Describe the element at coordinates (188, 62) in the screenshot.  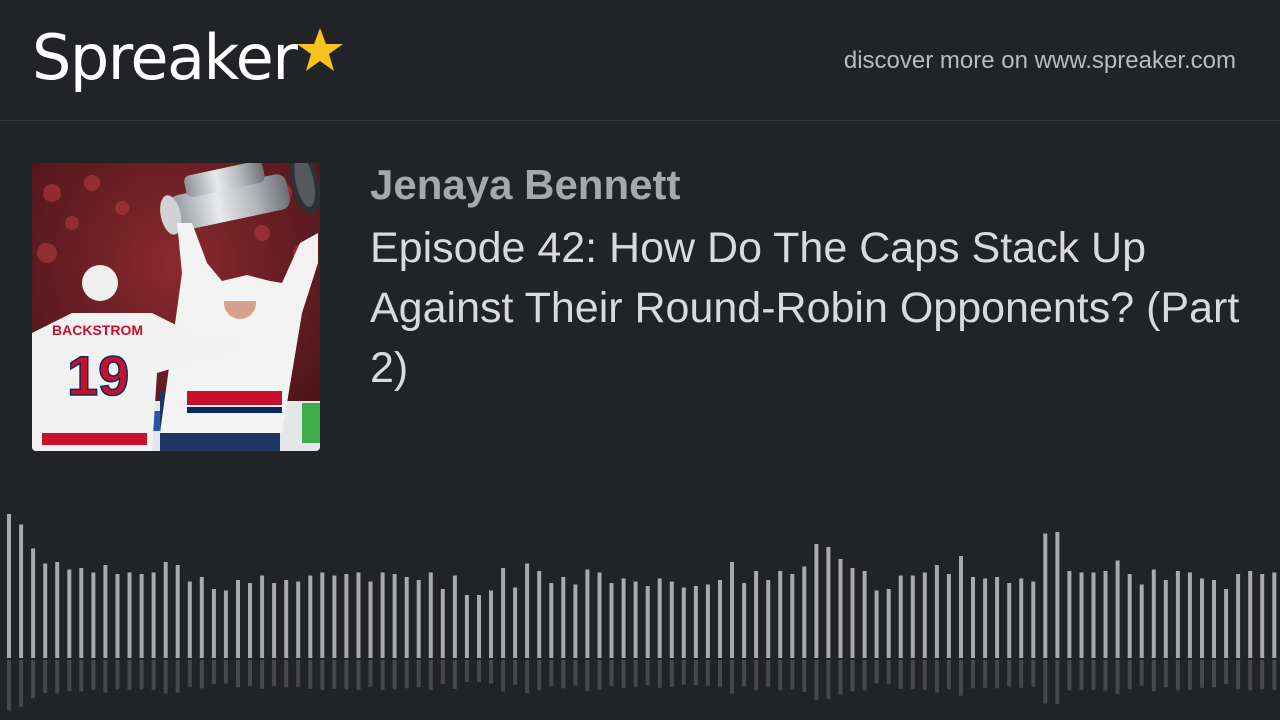
I see `spreaker-logo: Spreaker` at that location.